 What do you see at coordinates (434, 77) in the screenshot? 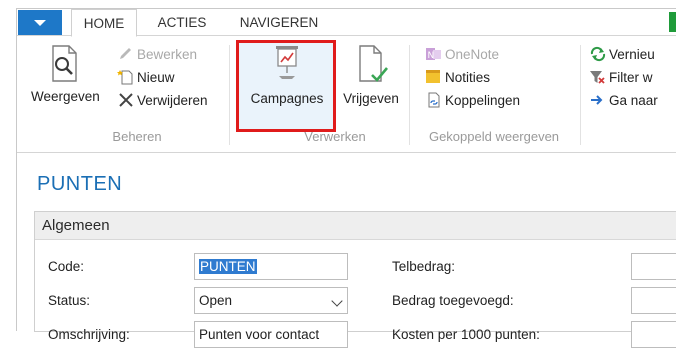
I see `note-icon` at bounding box center [434, 77].